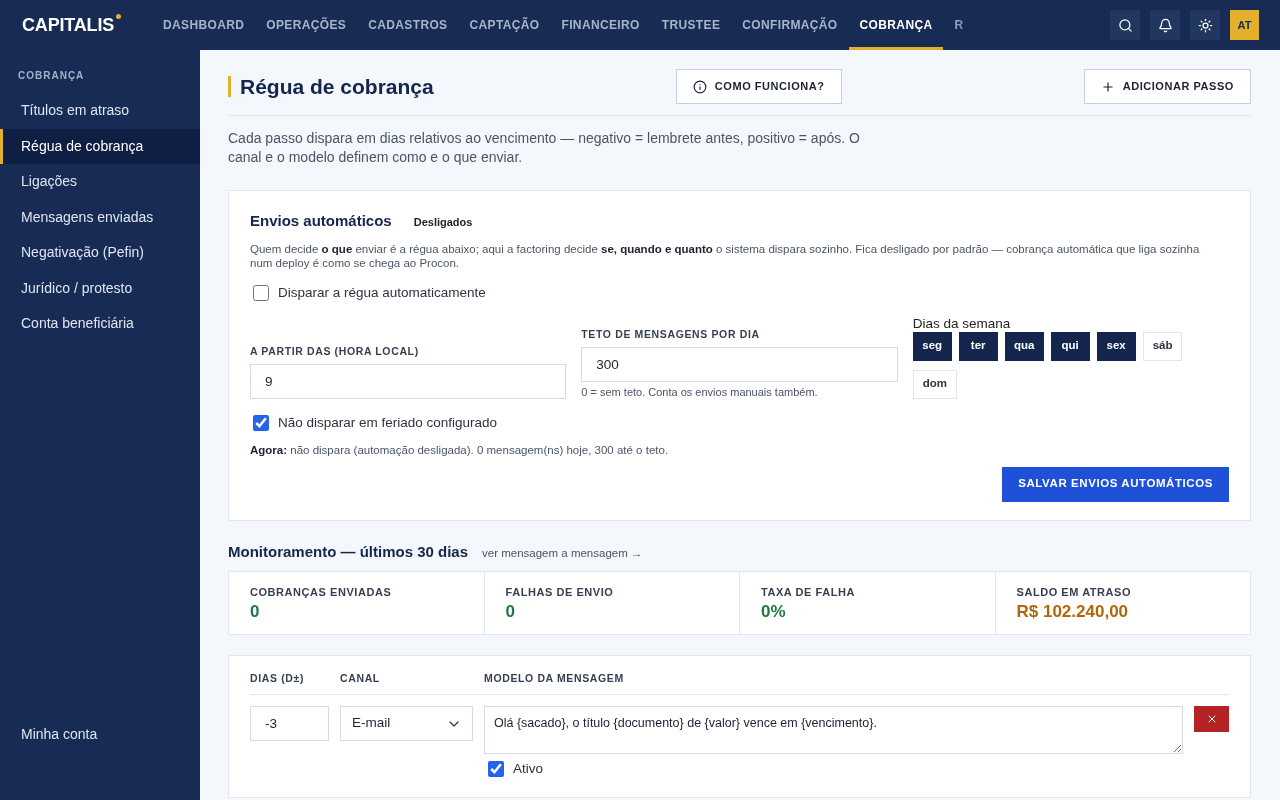 The width and height of the screenshot is (1280, 800). I want to click on nav-tab: R, so click(959, 25).